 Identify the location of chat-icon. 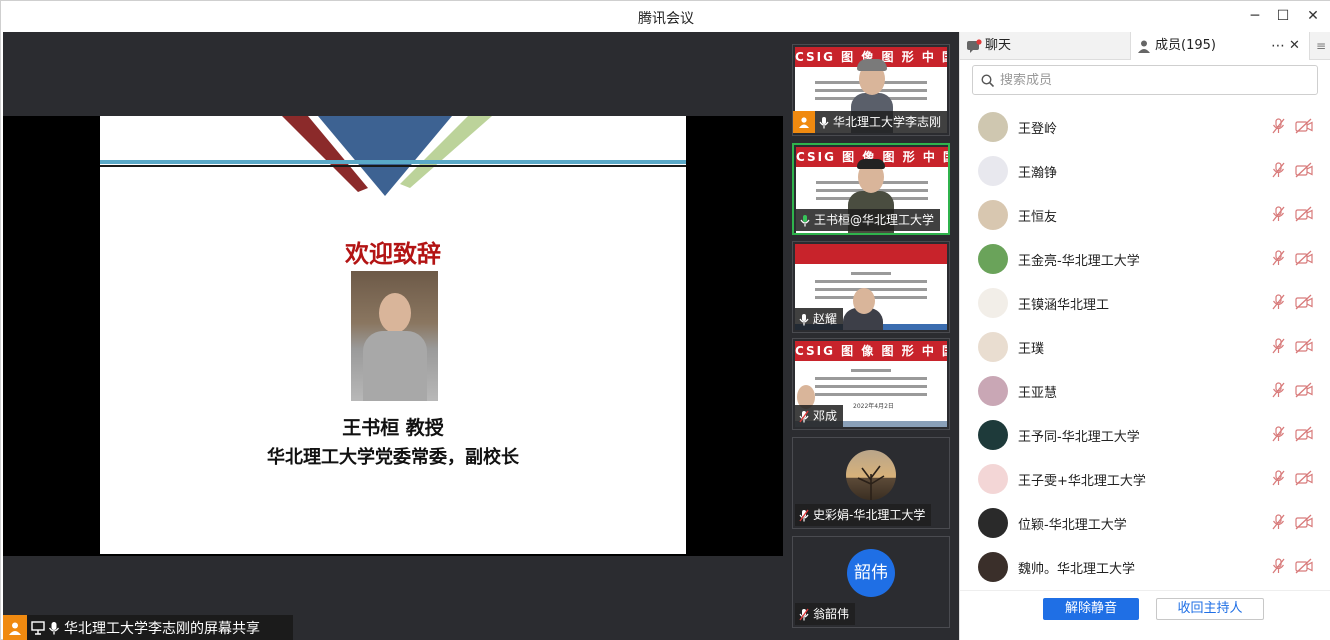
(974, 46).